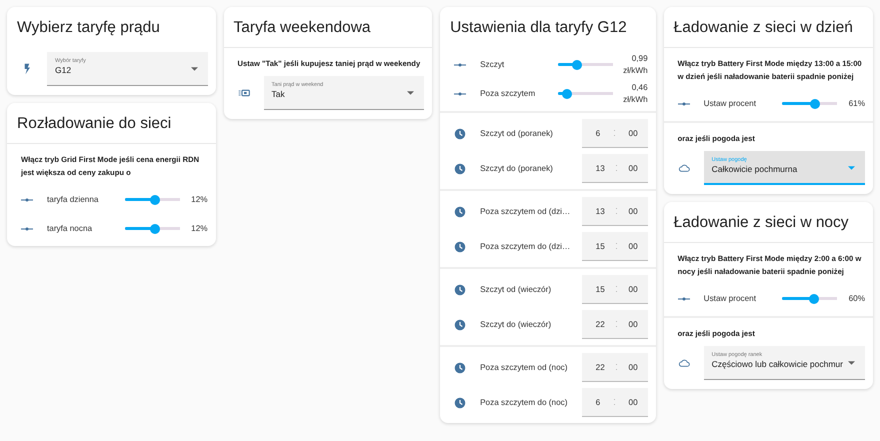 This screenshot has width=880, height=441. I want to click on slider-value: 0,99 zł/kWh, so click(635, 64).